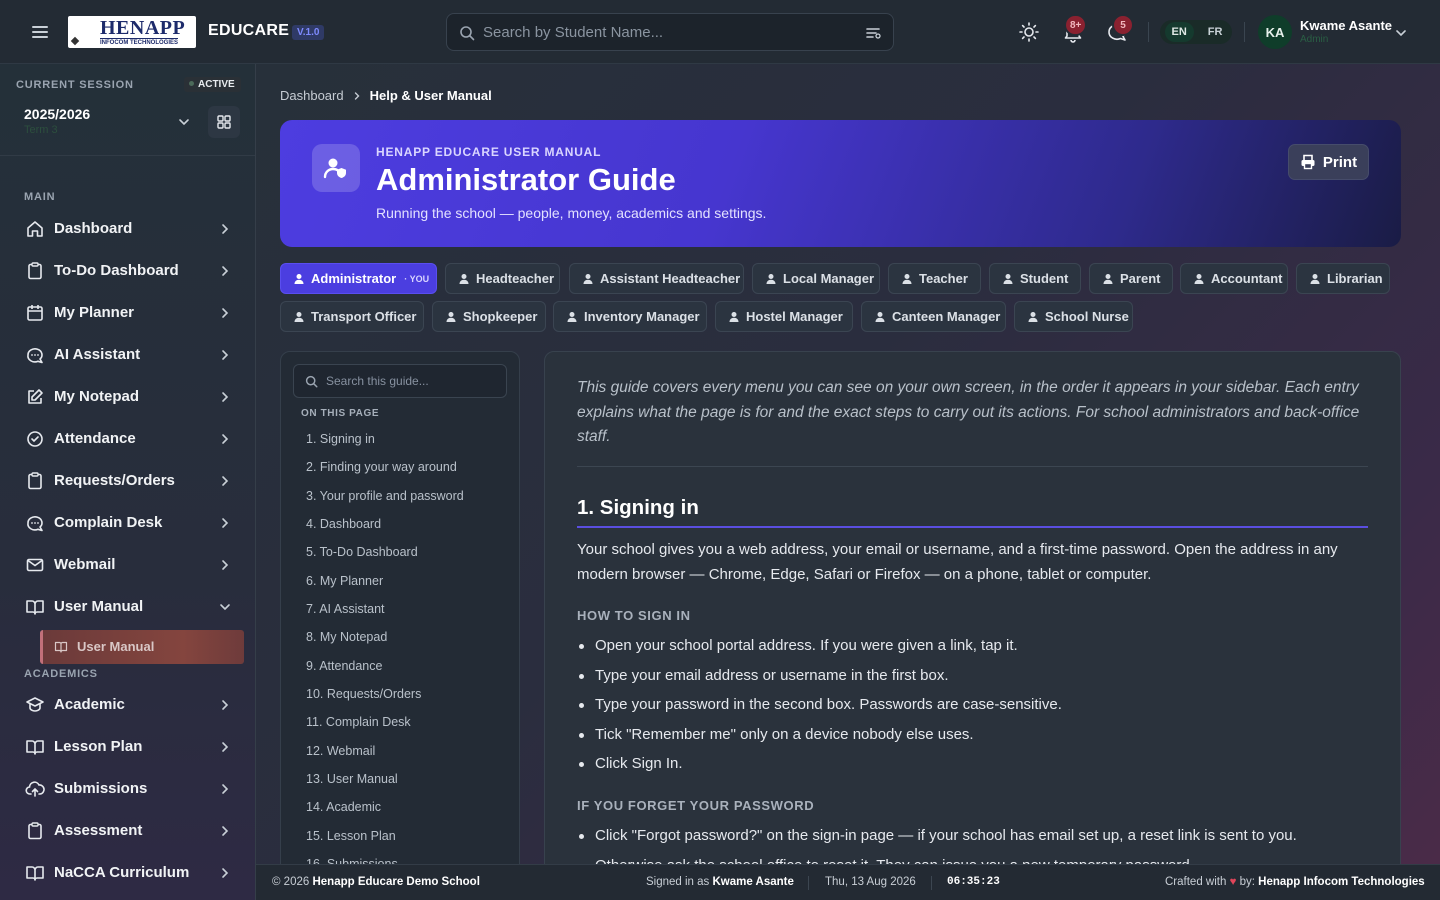 This screenshot has width=1440, height=900. Describe the element at coordinates (128, 564) in the screenshot. I see `sidebar-item-webmail: Webmail` at that location.